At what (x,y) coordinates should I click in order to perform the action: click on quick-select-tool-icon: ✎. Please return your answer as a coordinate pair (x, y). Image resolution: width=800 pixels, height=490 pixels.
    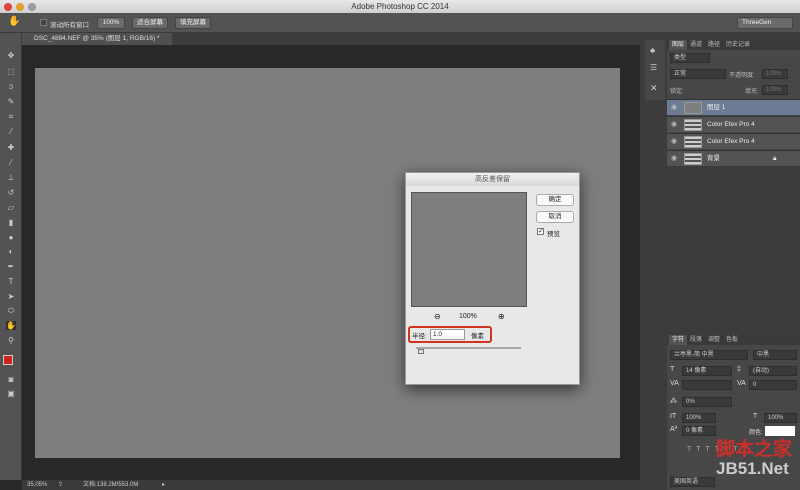
    Looking at the image, I should click on (11, 101).